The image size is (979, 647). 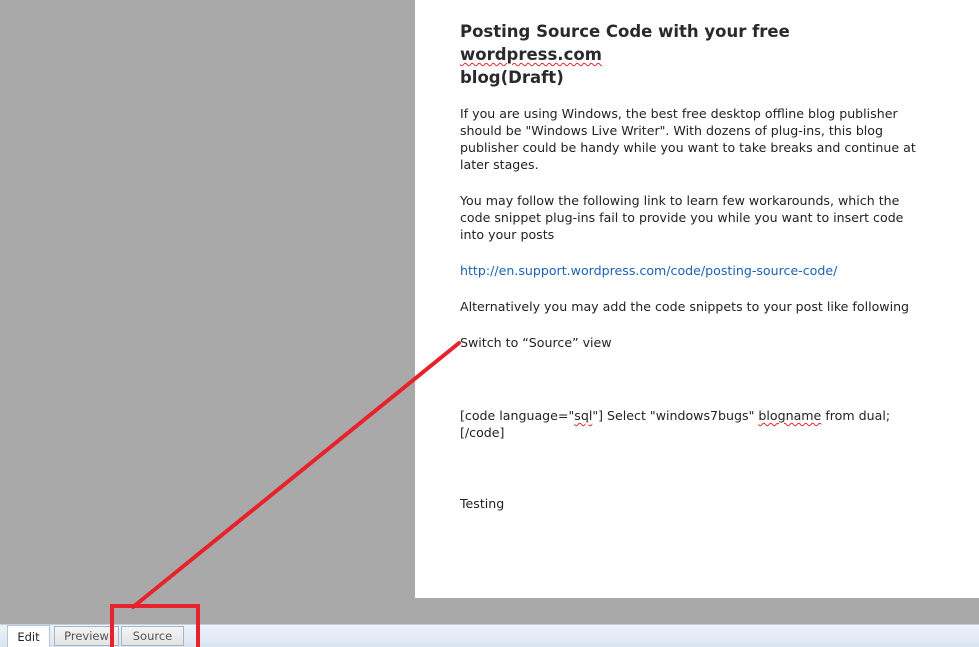 What do you see at coordinates (152, 636) in the screenshot?
I see `tab-source: Source` at bounding box center [152, 636].